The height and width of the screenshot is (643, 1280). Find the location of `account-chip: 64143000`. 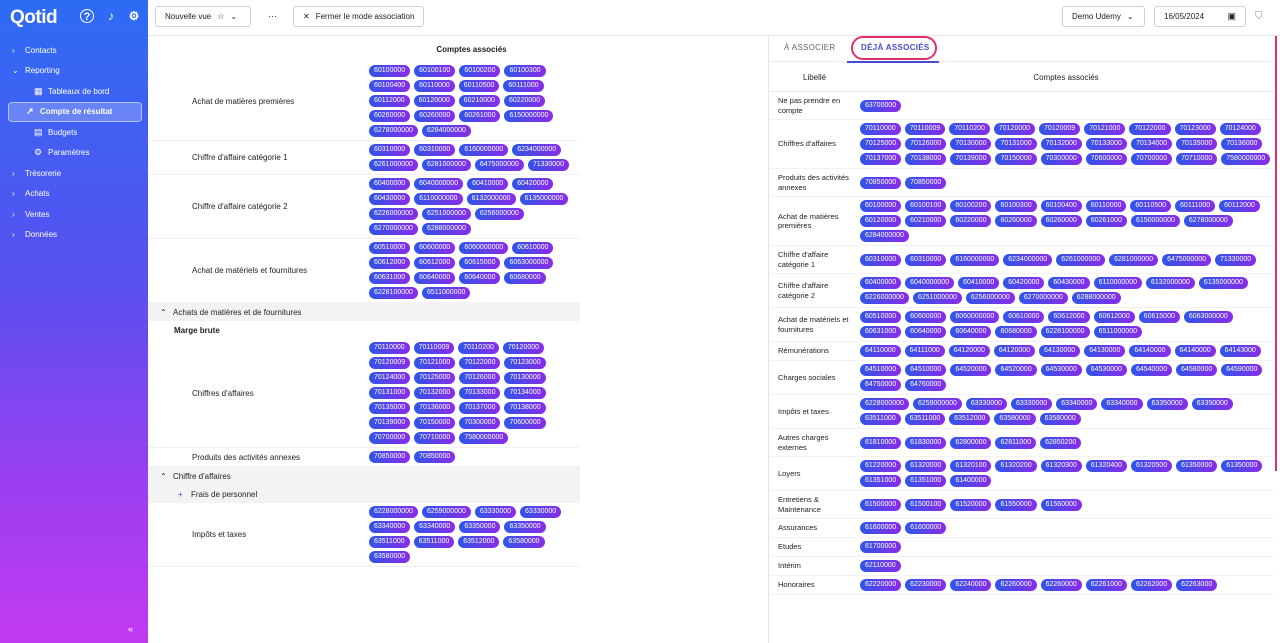

account-chip: 64143000 is located at coordinates (1240, 351).